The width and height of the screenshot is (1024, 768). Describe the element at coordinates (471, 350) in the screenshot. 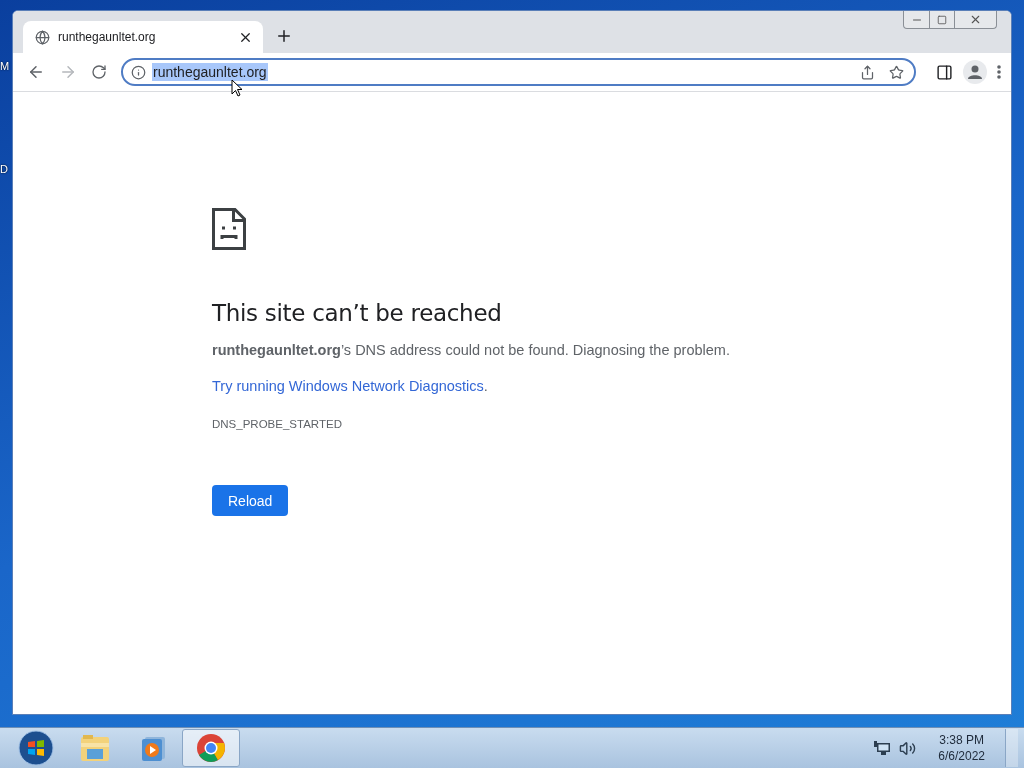

I see `error-message: runthegaunltet.org’s DNS address could not be found. Diagnosing the problem.` at that location.